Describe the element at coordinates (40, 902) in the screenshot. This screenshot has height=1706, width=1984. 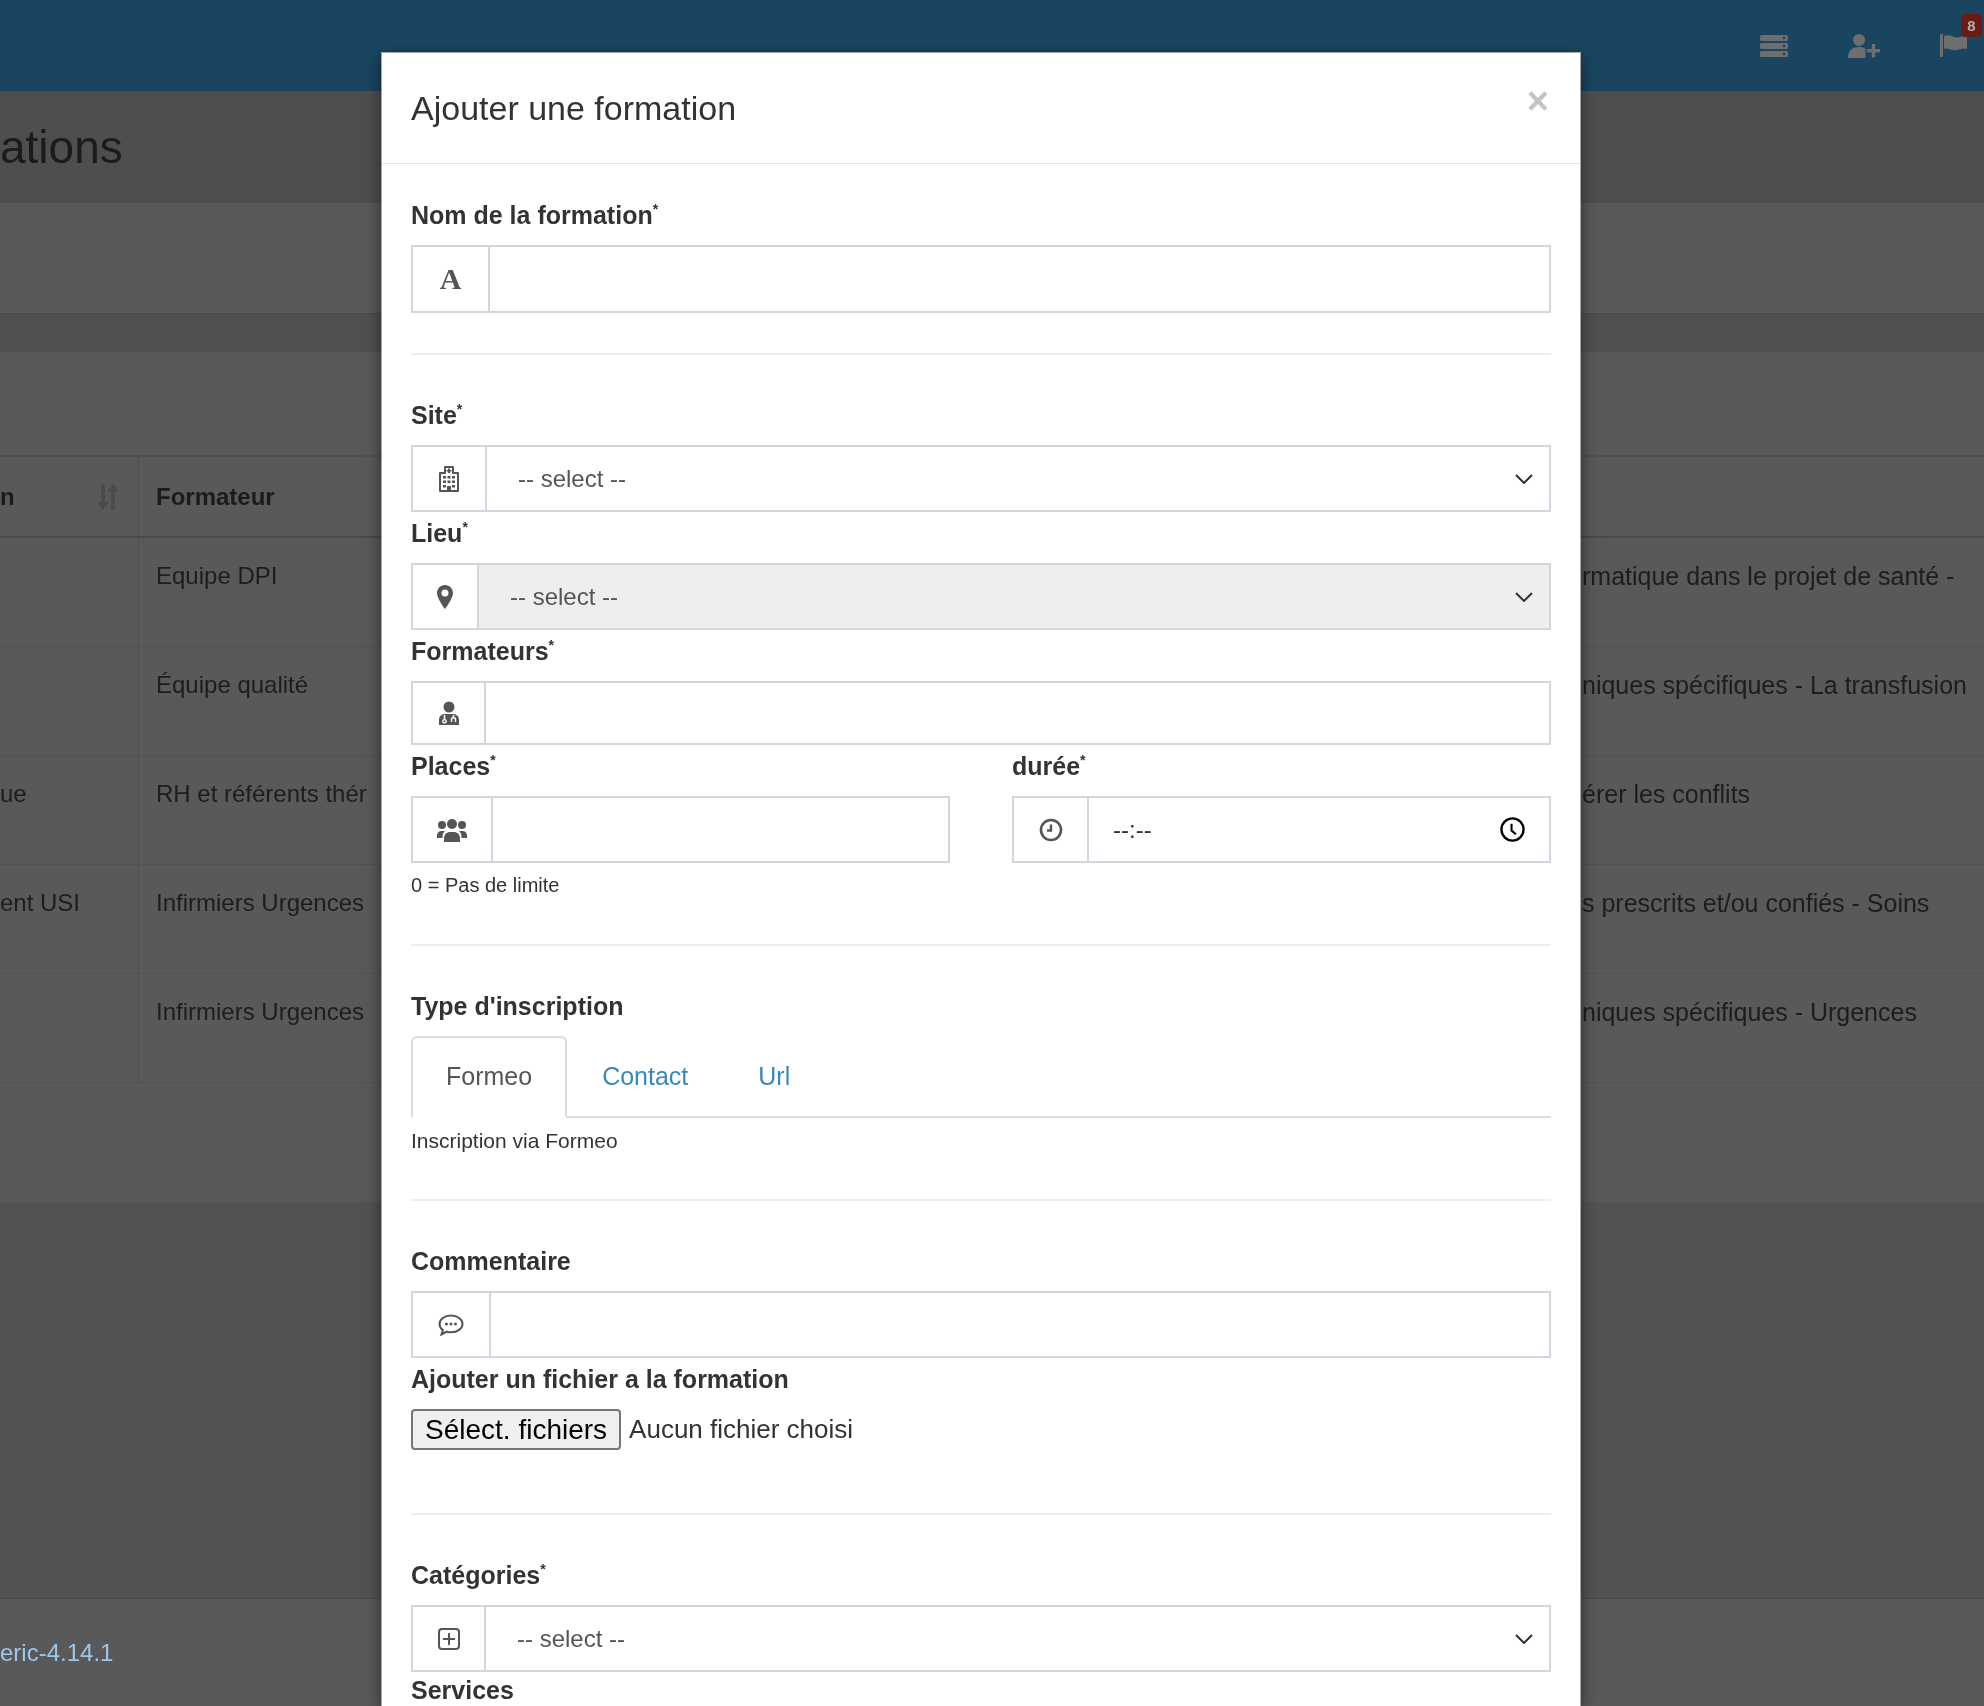
I see `table-cell: ent USI` at that location.